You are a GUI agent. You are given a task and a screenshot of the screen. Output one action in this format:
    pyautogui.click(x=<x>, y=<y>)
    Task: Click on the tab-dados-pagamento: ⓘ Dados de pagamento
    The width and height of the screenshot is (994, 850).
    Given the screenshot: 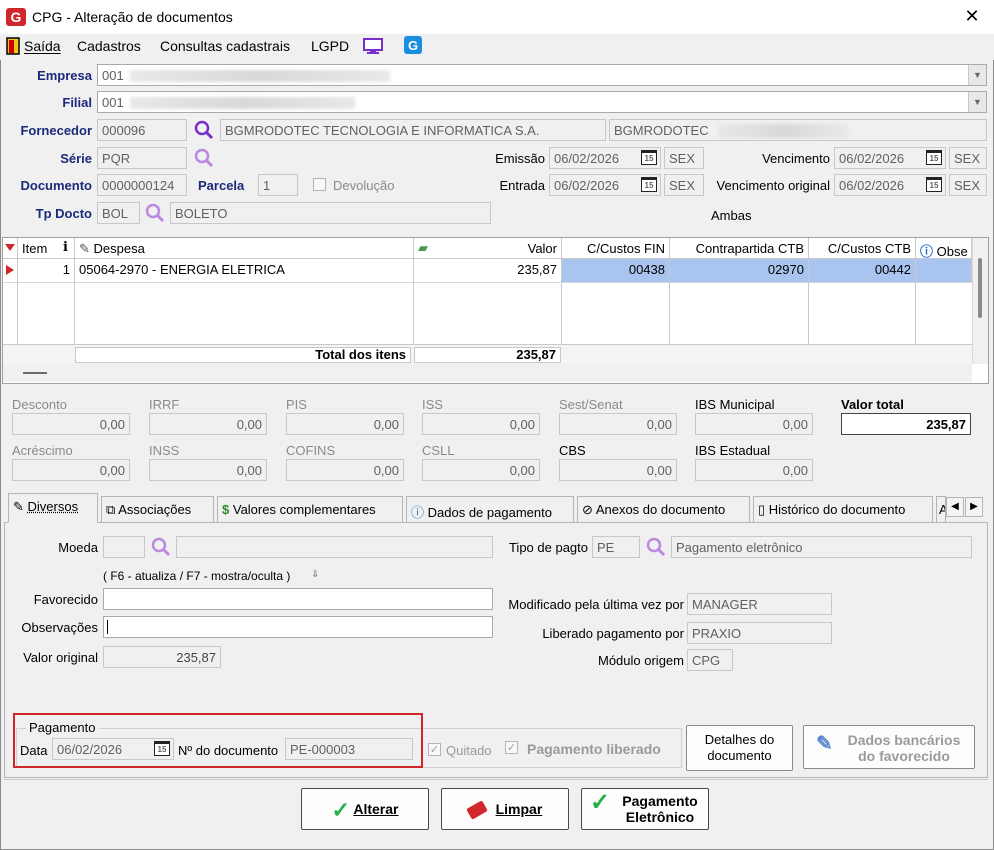 What is the action you would take?
    pyautogui.click(x=490, y=509)
    